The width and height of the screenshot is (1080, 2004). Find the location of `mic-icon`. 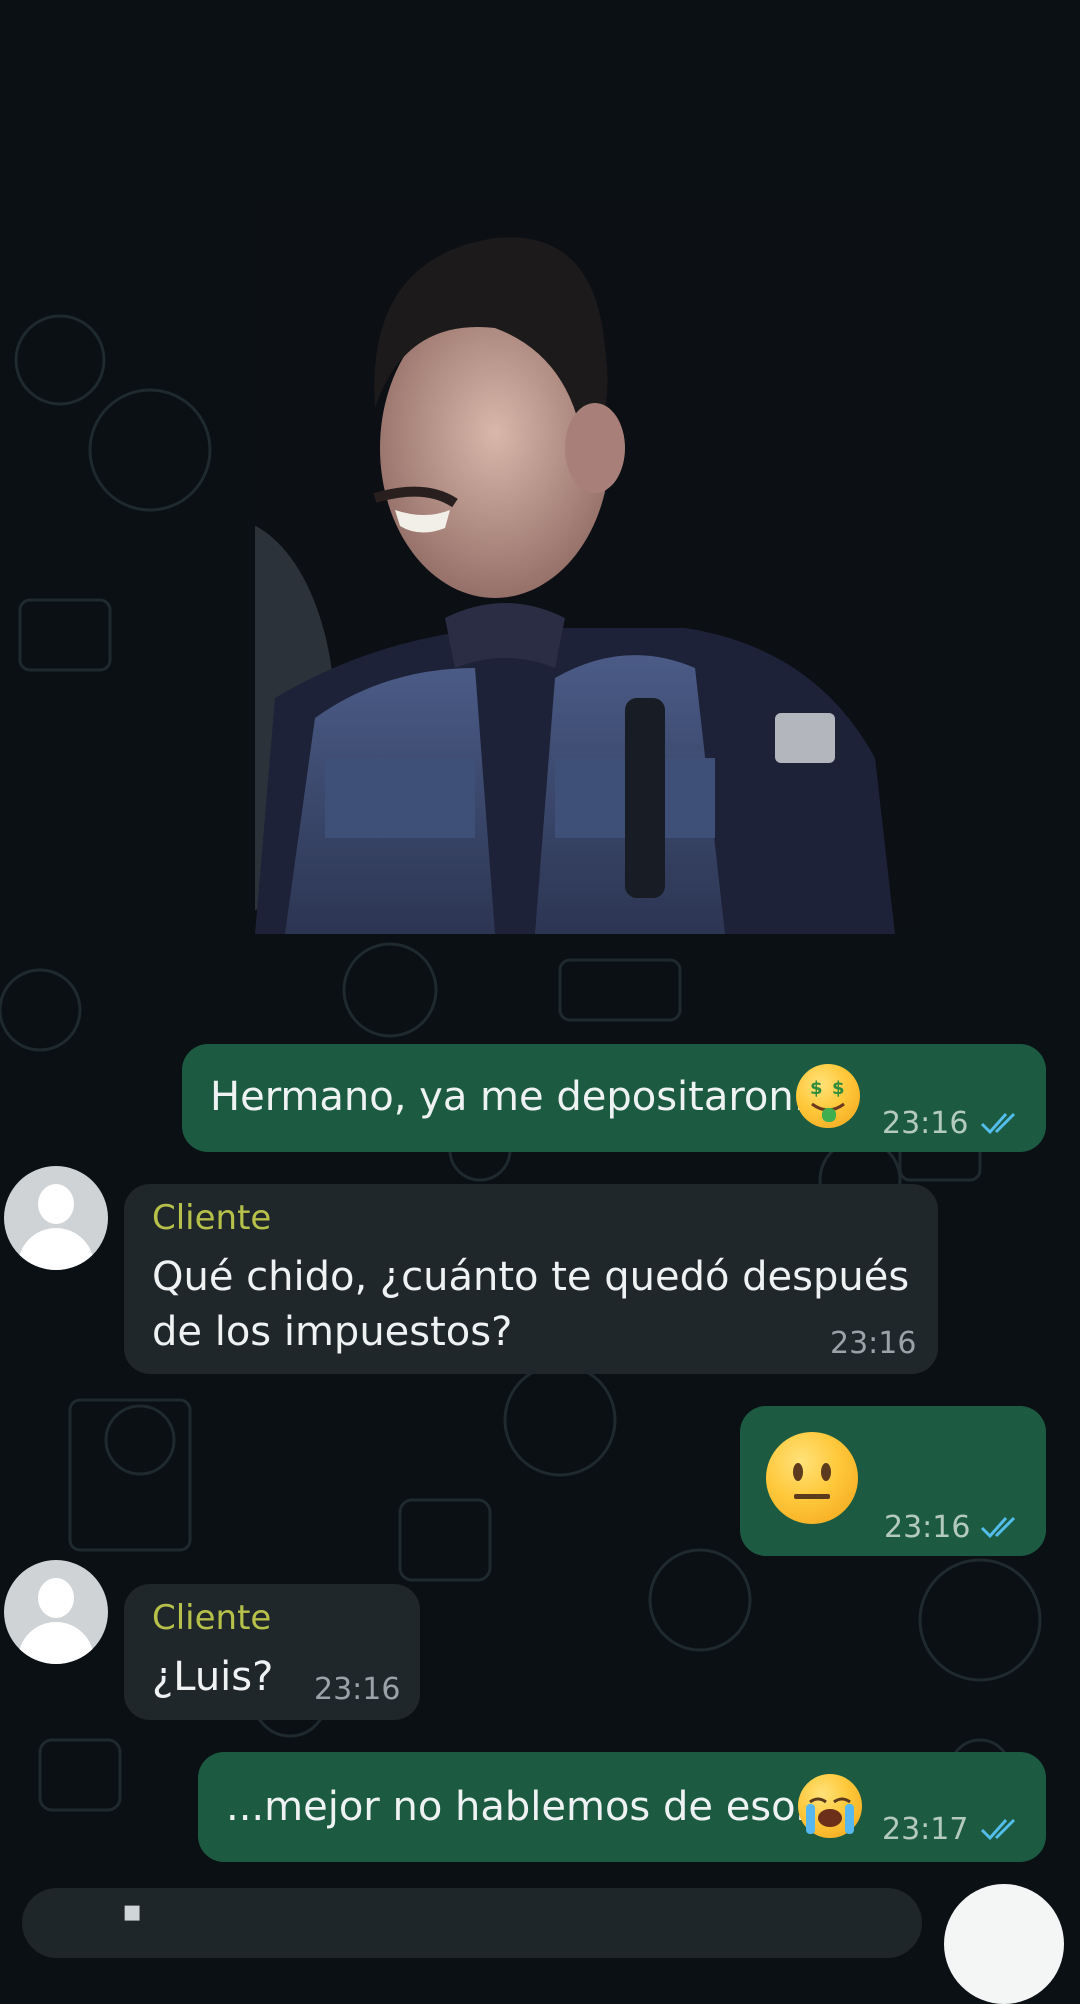

mic-icon is located at coordinates (1004, 1944).